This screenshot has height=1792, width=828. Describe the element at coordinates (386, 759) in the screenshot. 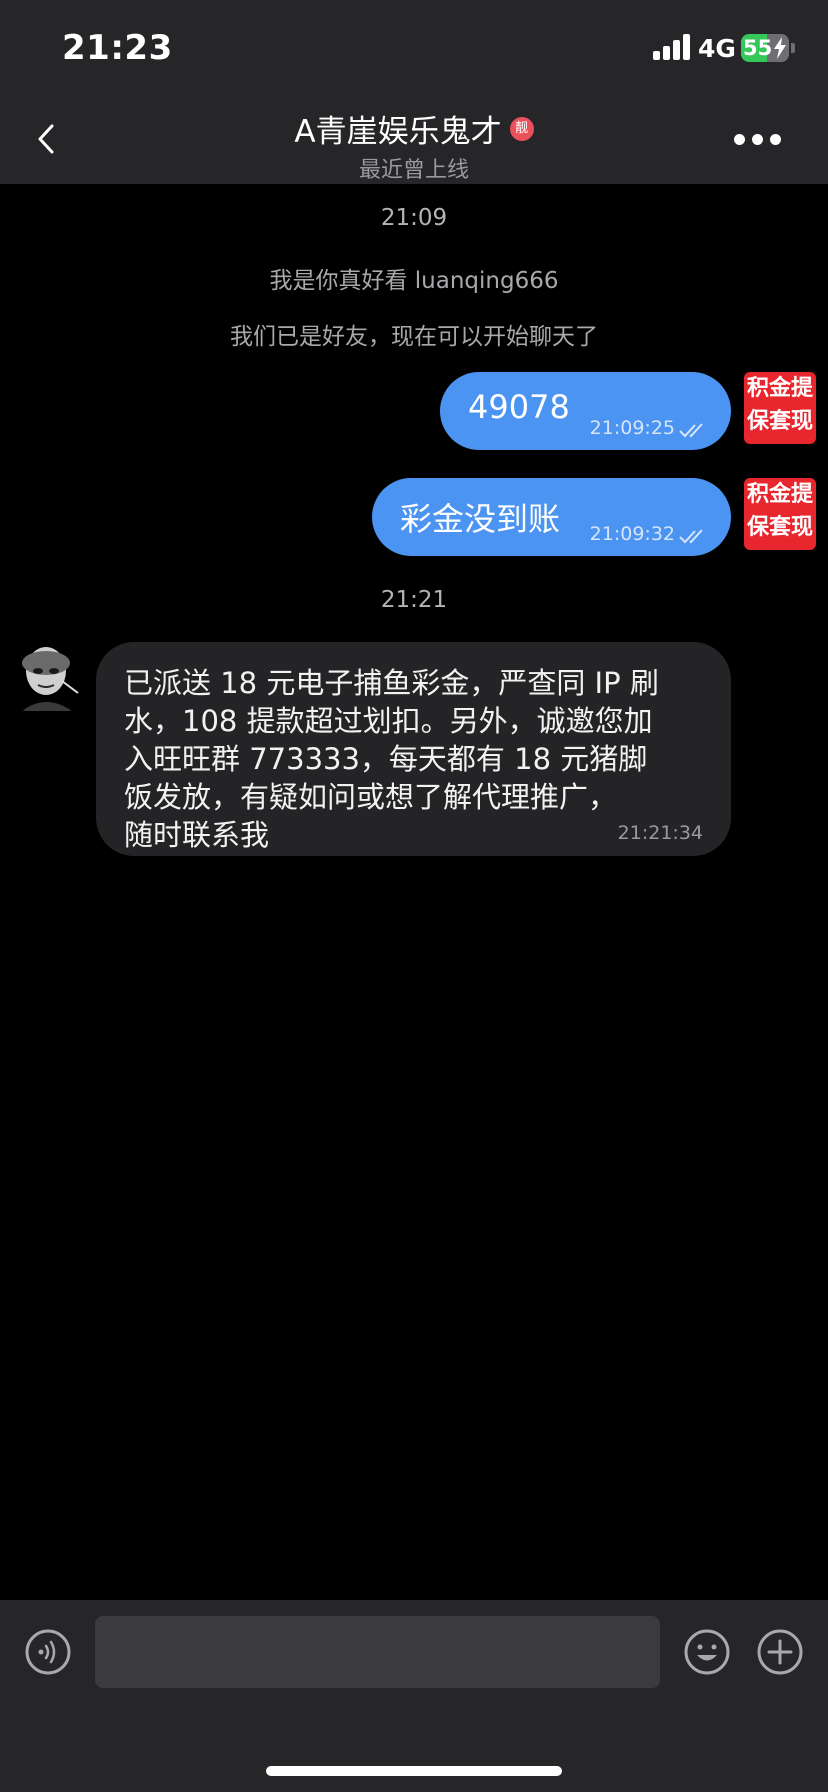

I see `message-line: 入旺旺群 773333，每天都有 18 元猪脚` at that location.